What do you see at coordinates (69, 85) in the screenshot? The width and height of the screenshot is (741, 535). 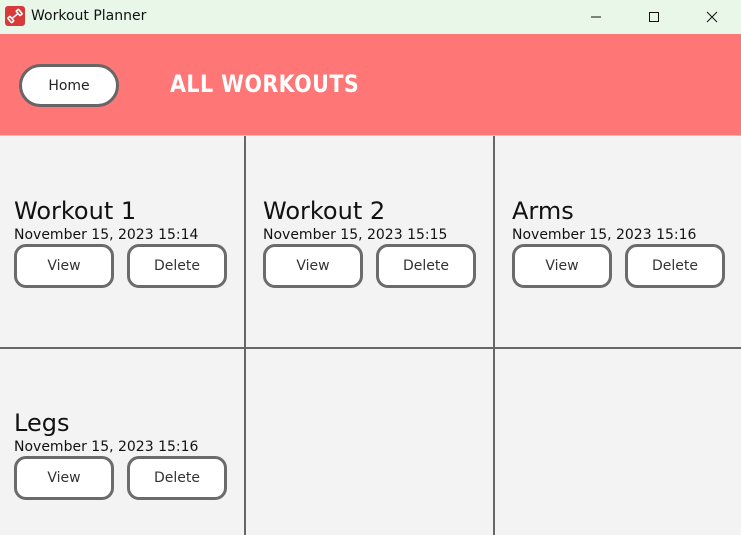 I see `home-button: Home` at bounding box center [69, 85].